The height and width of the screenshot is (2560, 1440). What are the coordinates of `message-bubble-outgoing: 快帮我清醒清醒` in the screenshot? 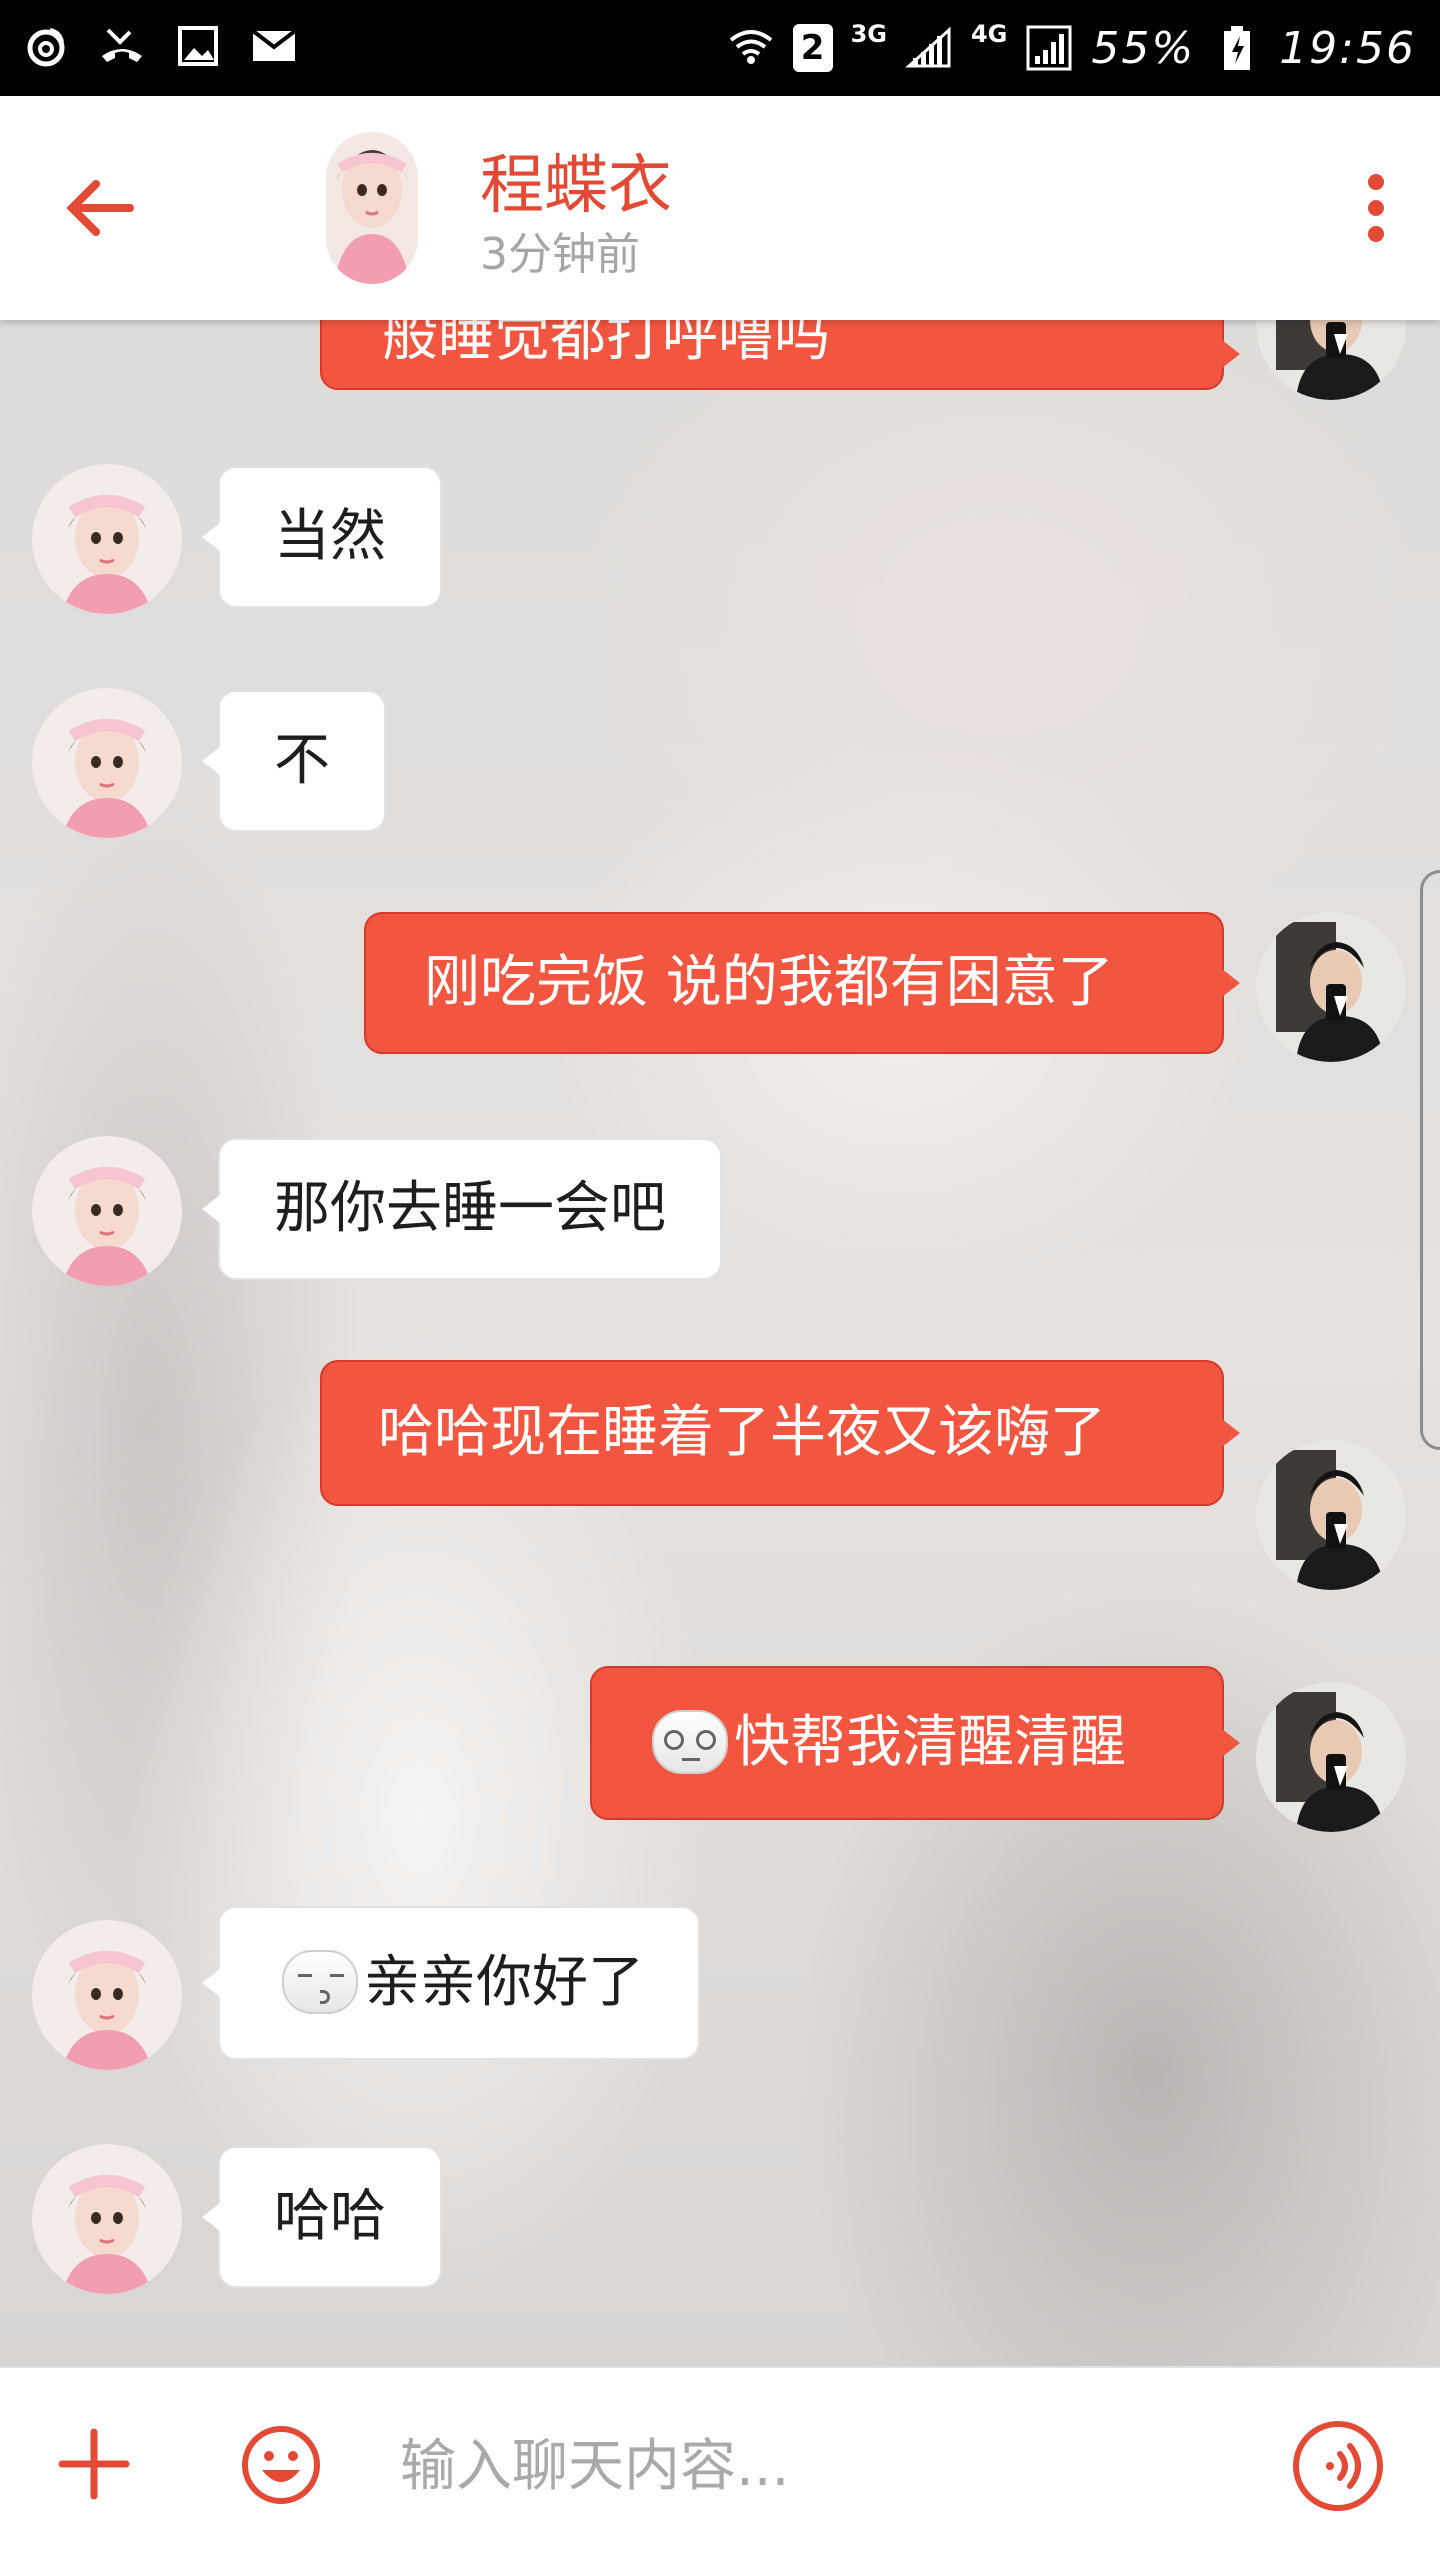 It's located at (915, 1743).